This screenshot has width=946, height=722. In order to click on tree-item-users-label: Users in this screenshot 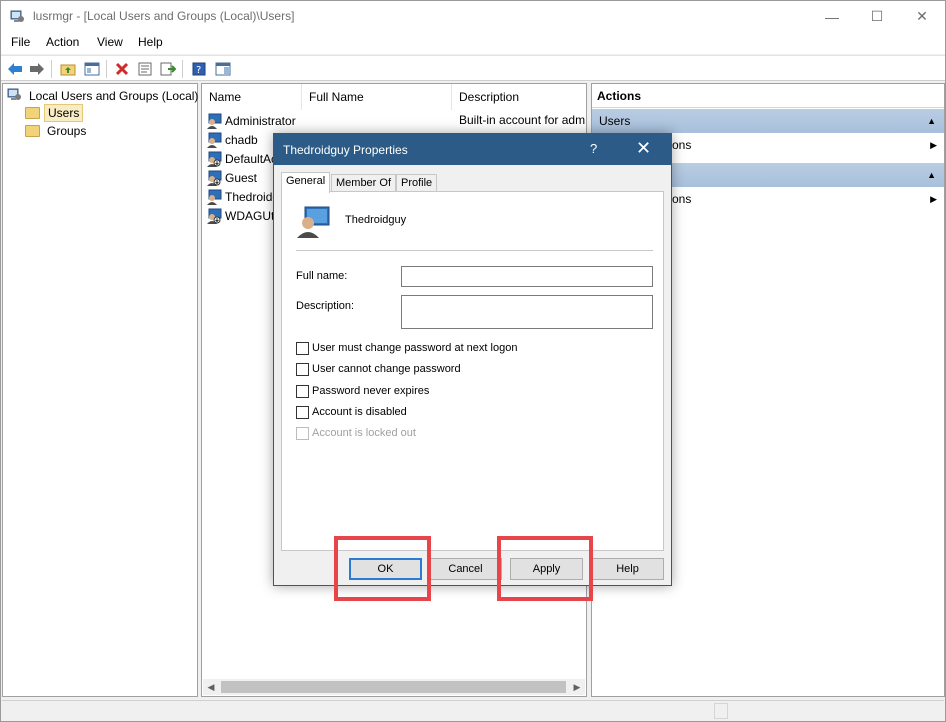, I will do `click(64, 113)`.